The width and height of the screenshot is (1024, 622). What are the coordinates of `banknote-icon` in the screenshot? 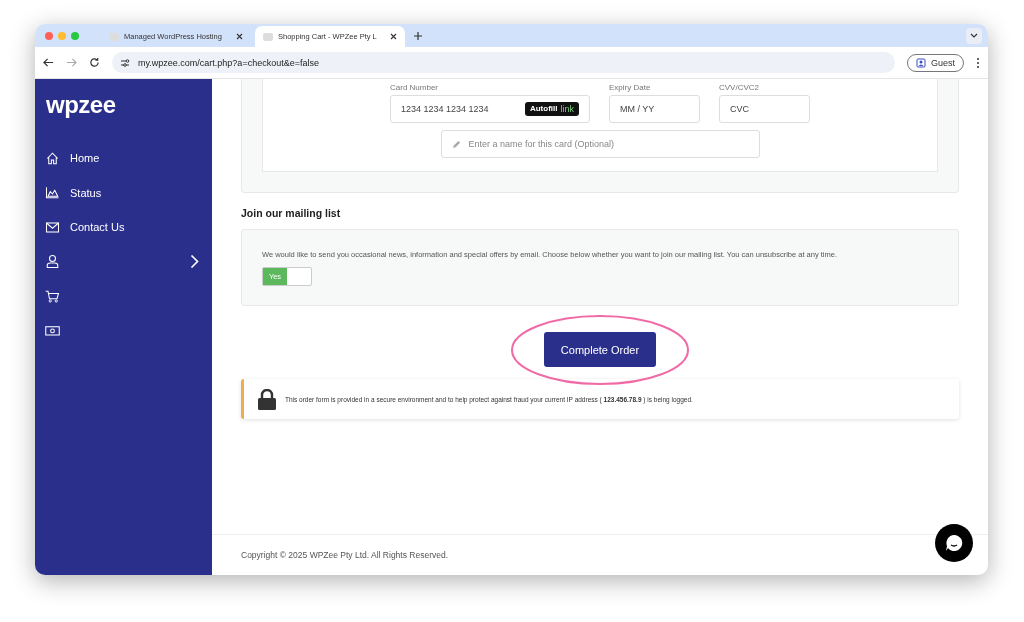 It's located at (52, 331).